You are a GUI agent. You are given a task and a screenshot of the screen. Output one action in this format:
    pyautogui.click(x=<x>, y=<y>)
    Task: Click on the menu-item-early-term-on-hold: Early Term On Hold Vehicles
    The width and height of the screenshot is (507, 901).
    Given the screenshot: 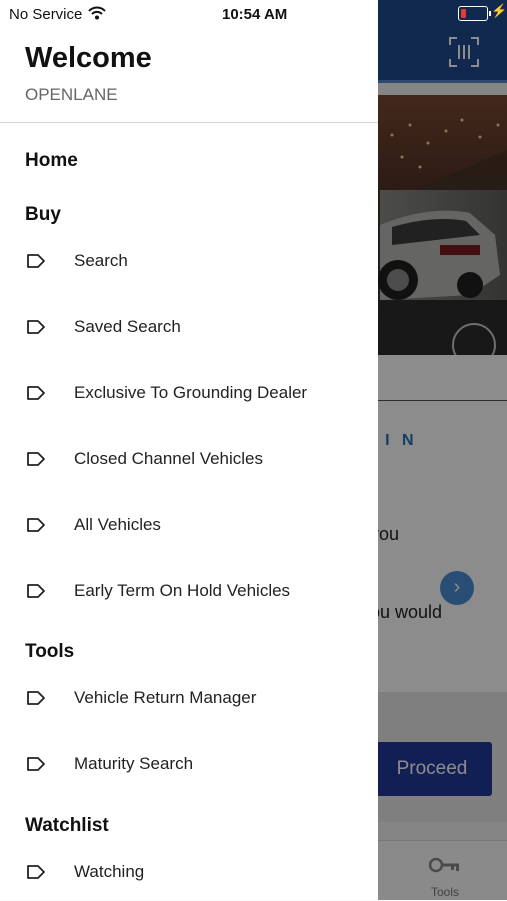 What is the action you would take?
    pyautogui.click(x=189, y=592)
    